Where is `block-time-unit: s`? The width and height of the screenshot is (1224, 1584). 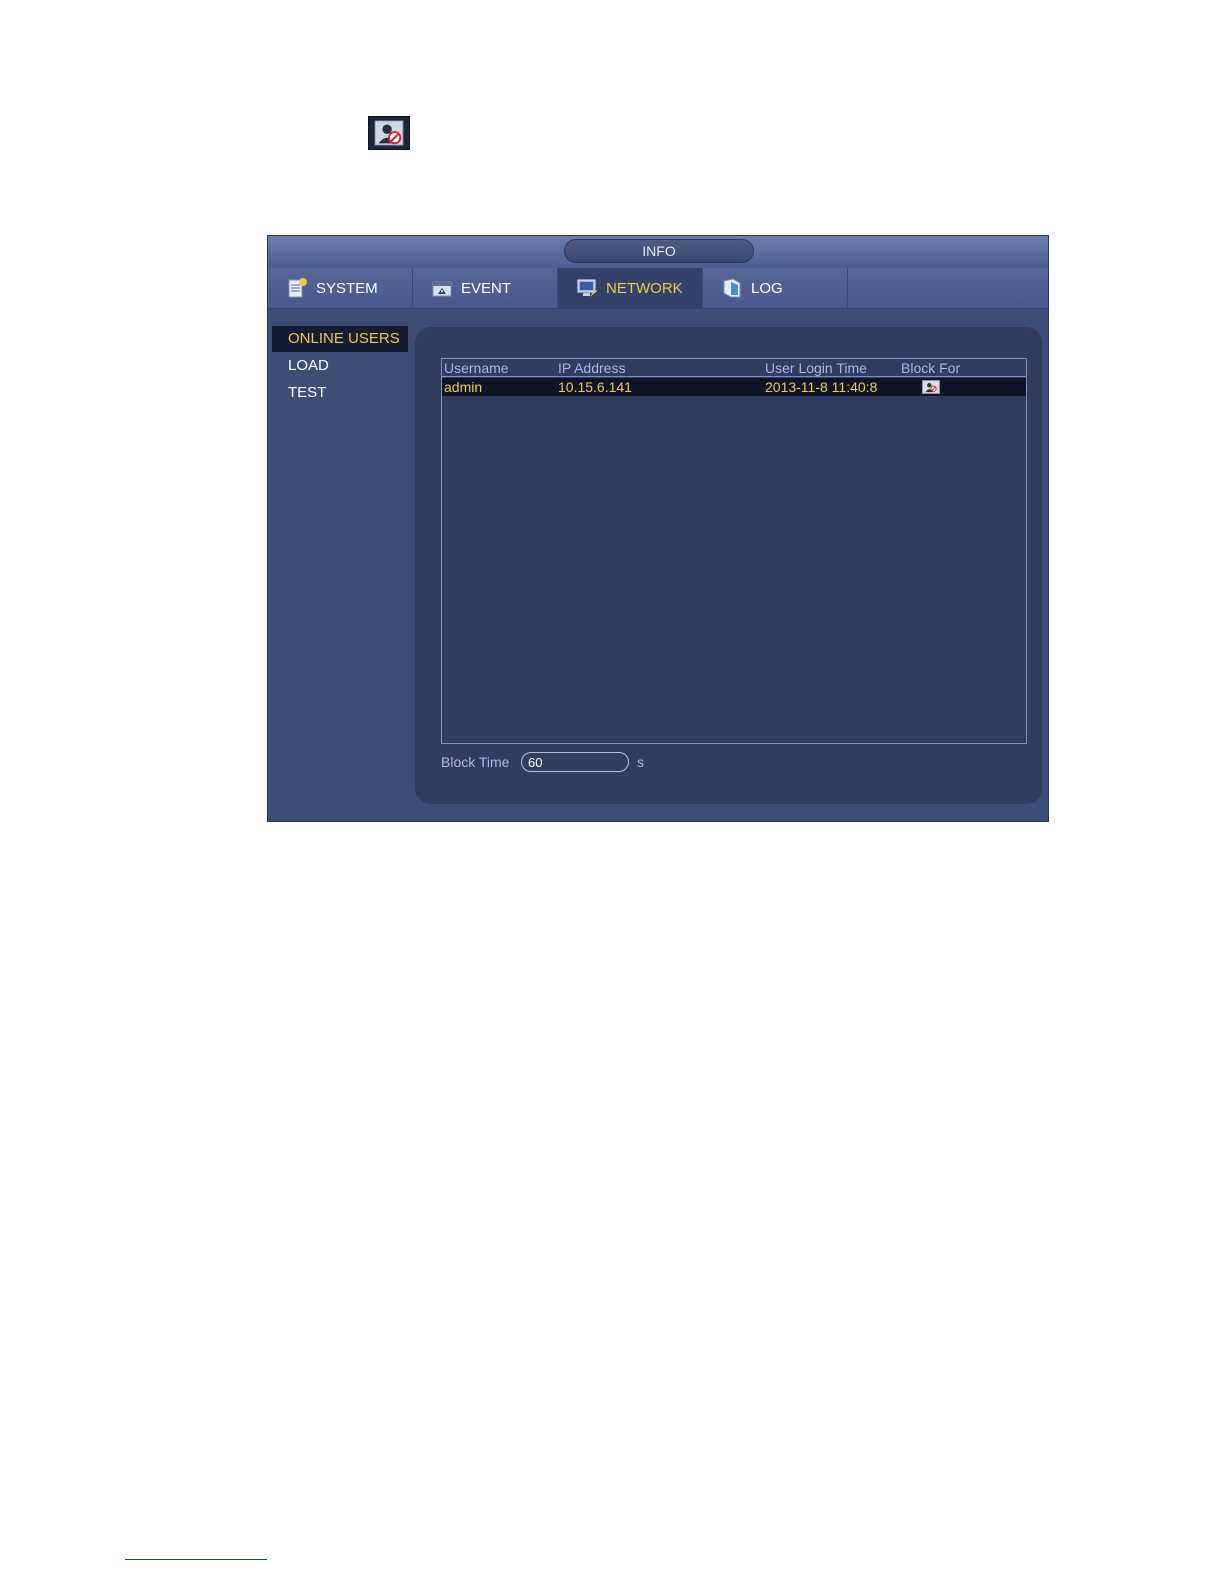
block-time-unit: s is located at coordinates (640, 762).